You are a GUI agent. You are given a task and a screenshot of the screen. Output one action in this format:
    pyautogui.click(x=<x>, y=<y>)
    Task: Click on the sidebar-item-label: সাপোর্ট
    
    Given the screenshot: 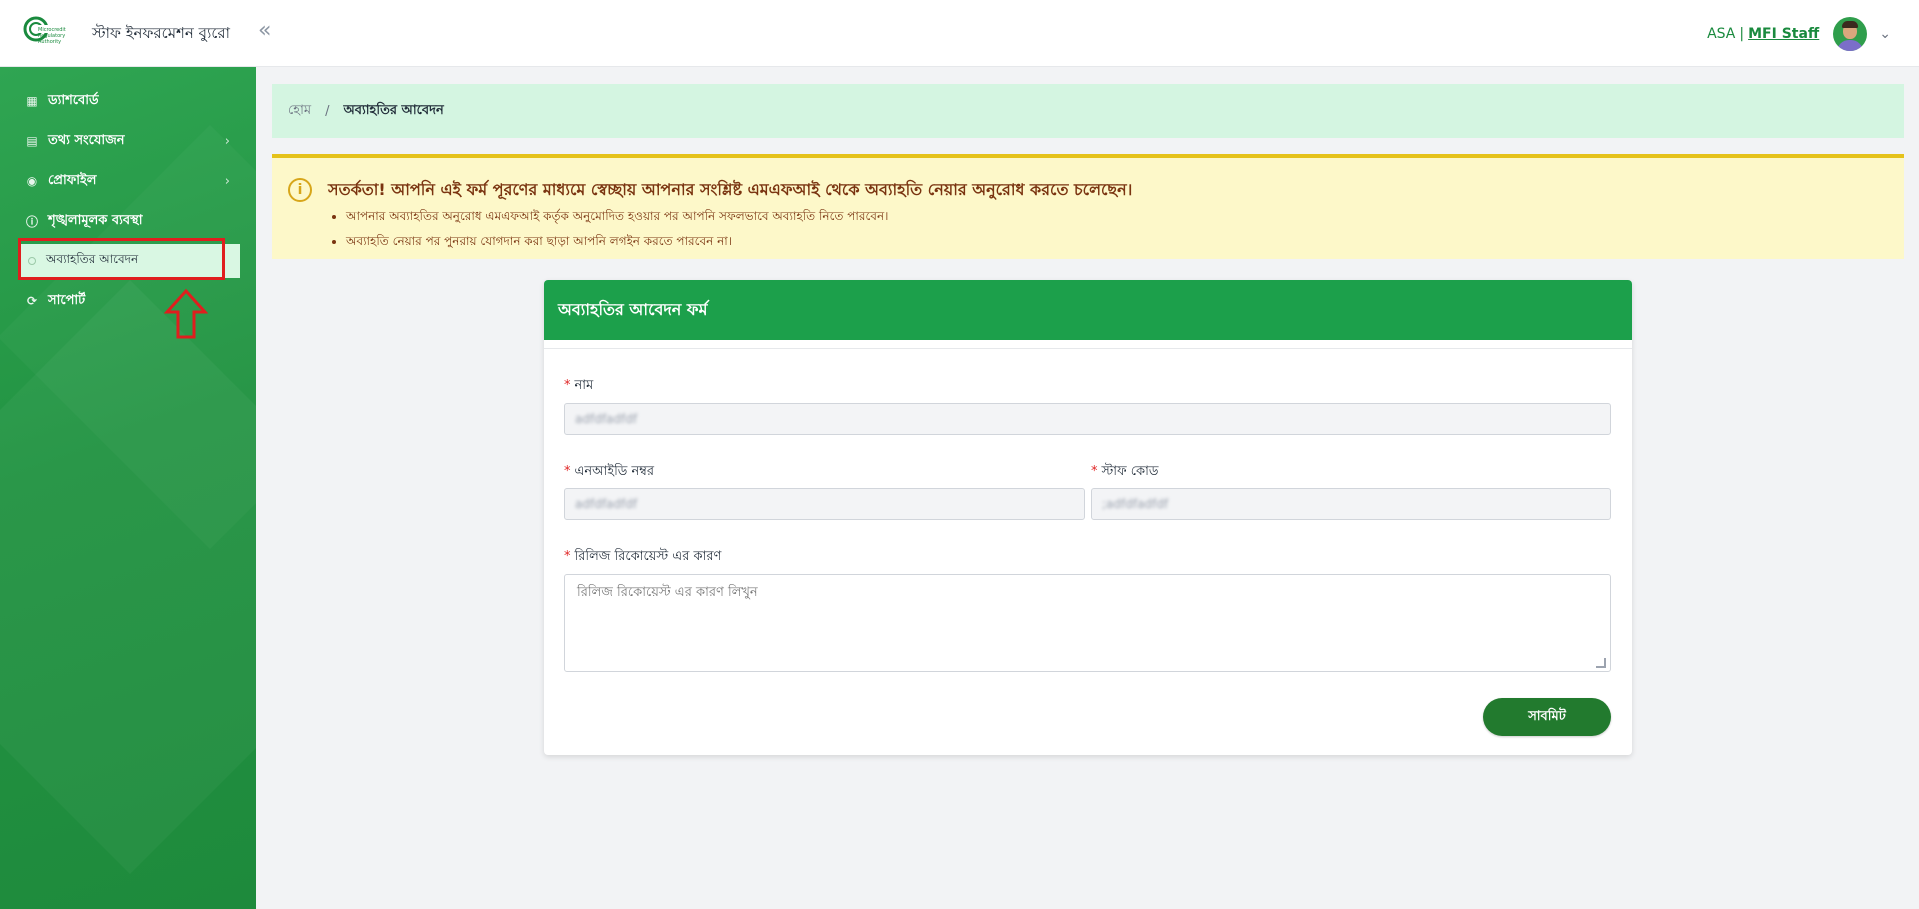 What is the action you would take?
    pyautogui.click(x=67, y=300)
    